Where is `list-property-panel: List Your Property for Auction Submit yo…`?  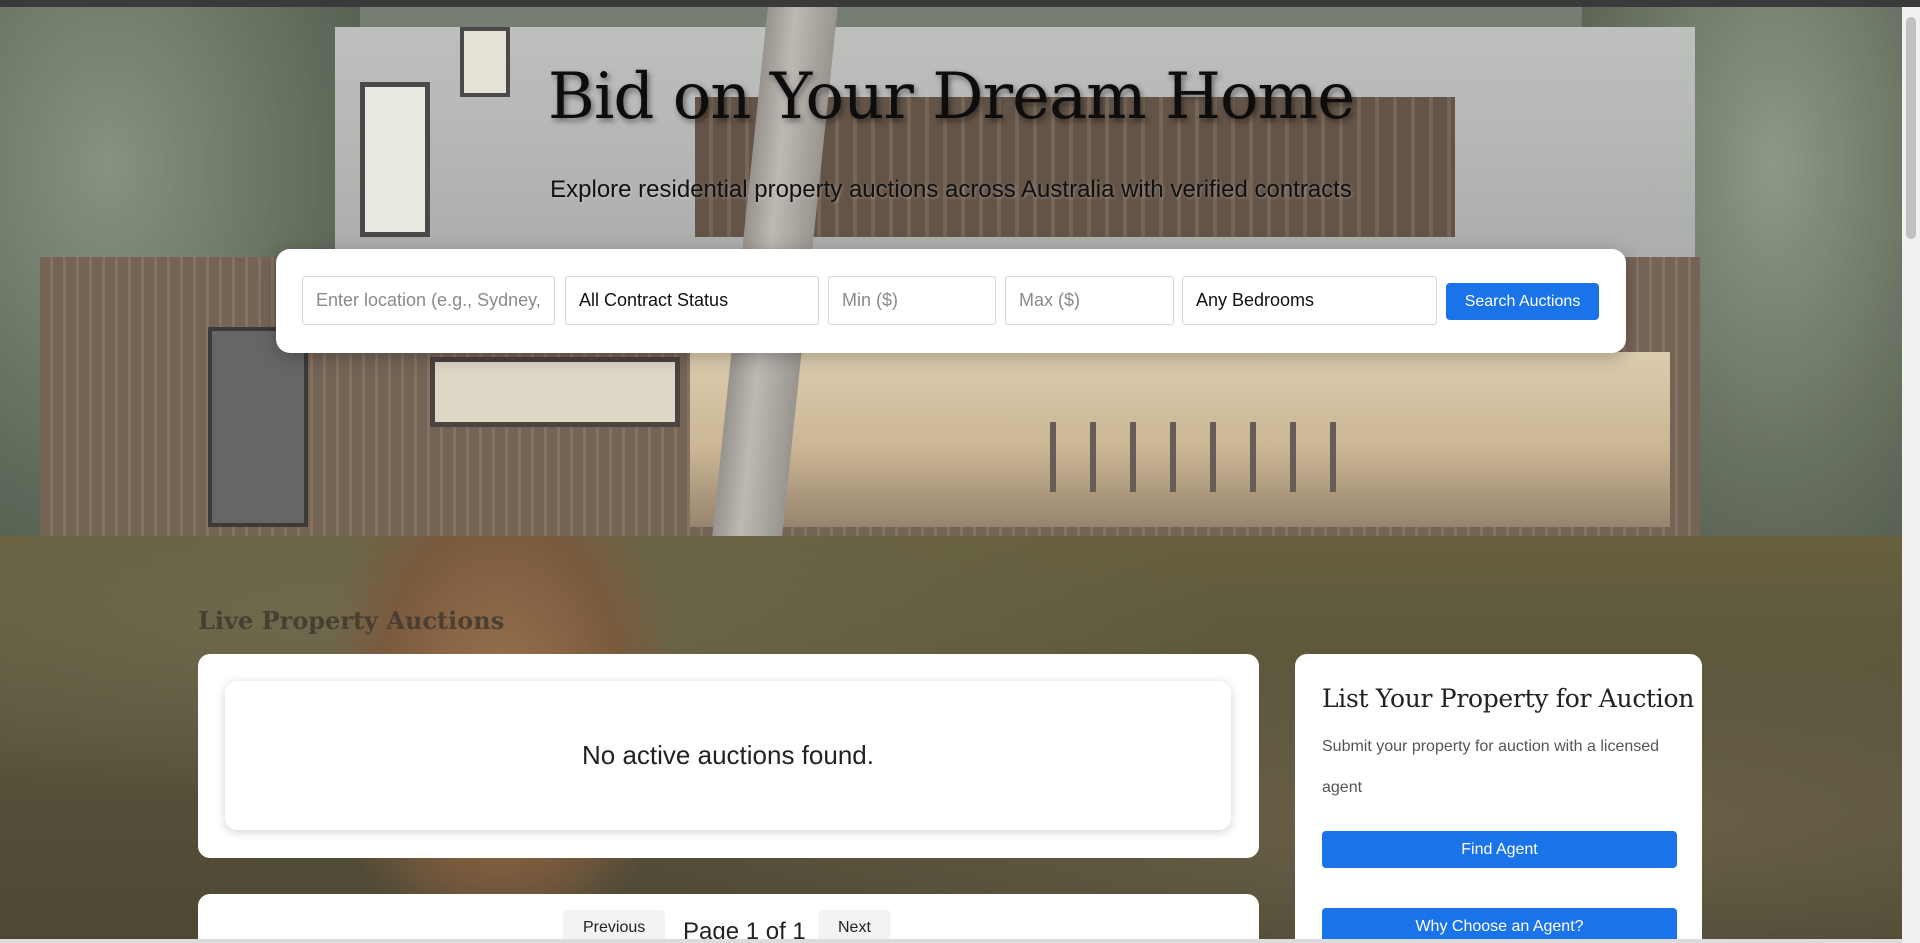 list-property-panel: List Your Property for Auction Submit yo… is located at coordinates (1498, 798).